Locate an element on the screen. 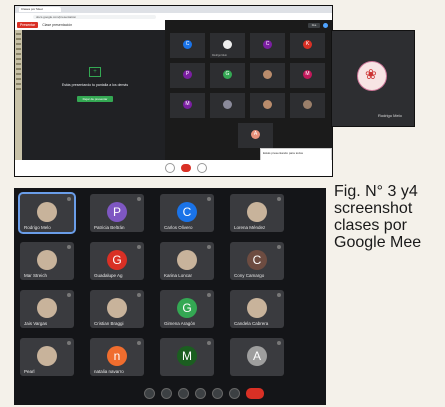  participant-tile: G Gimena Aragón is located at coordinates (187, 309).